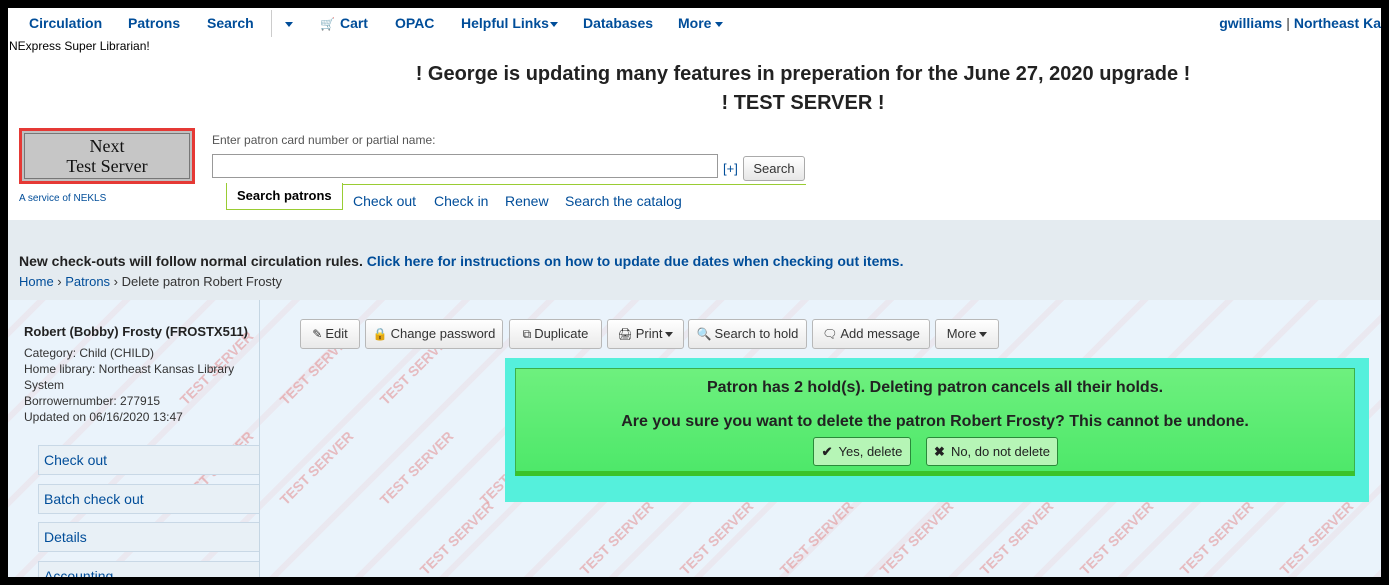  Describe the element at coordinates (107, 166) in the screenshot. I see `logo-line-2: Test Server` at that location.